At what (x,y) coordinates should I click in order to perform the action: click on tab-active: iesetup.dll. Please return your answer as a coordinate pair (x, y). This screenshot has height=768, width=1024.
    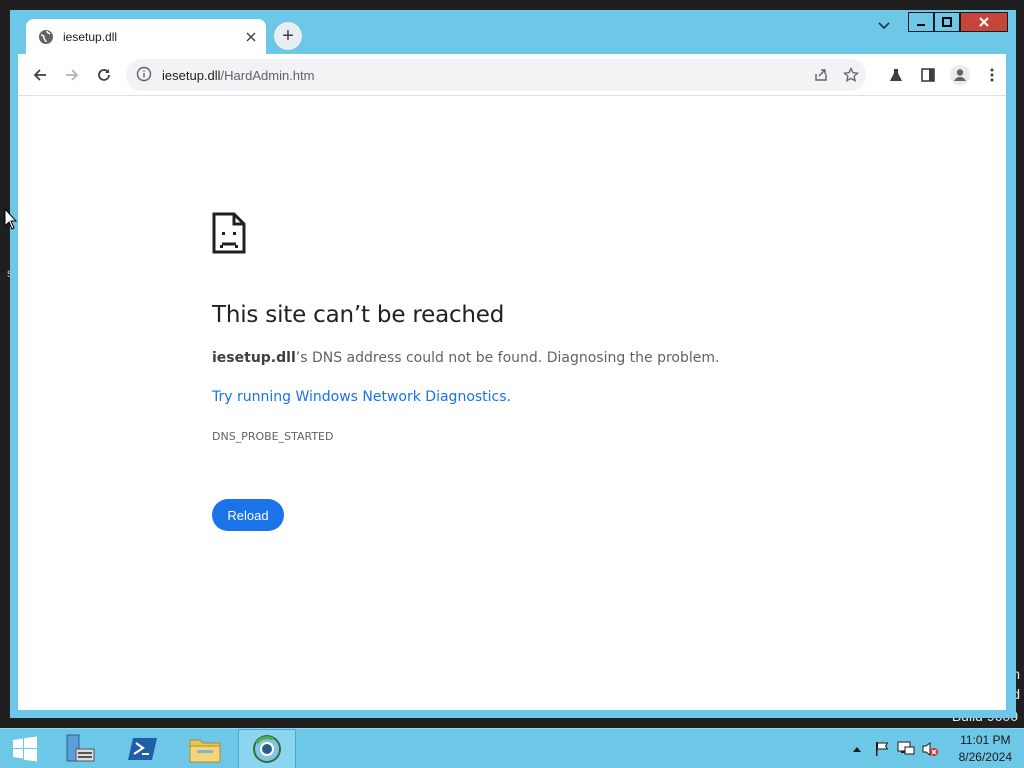
    Looking at the image, I should click on (146, 36).